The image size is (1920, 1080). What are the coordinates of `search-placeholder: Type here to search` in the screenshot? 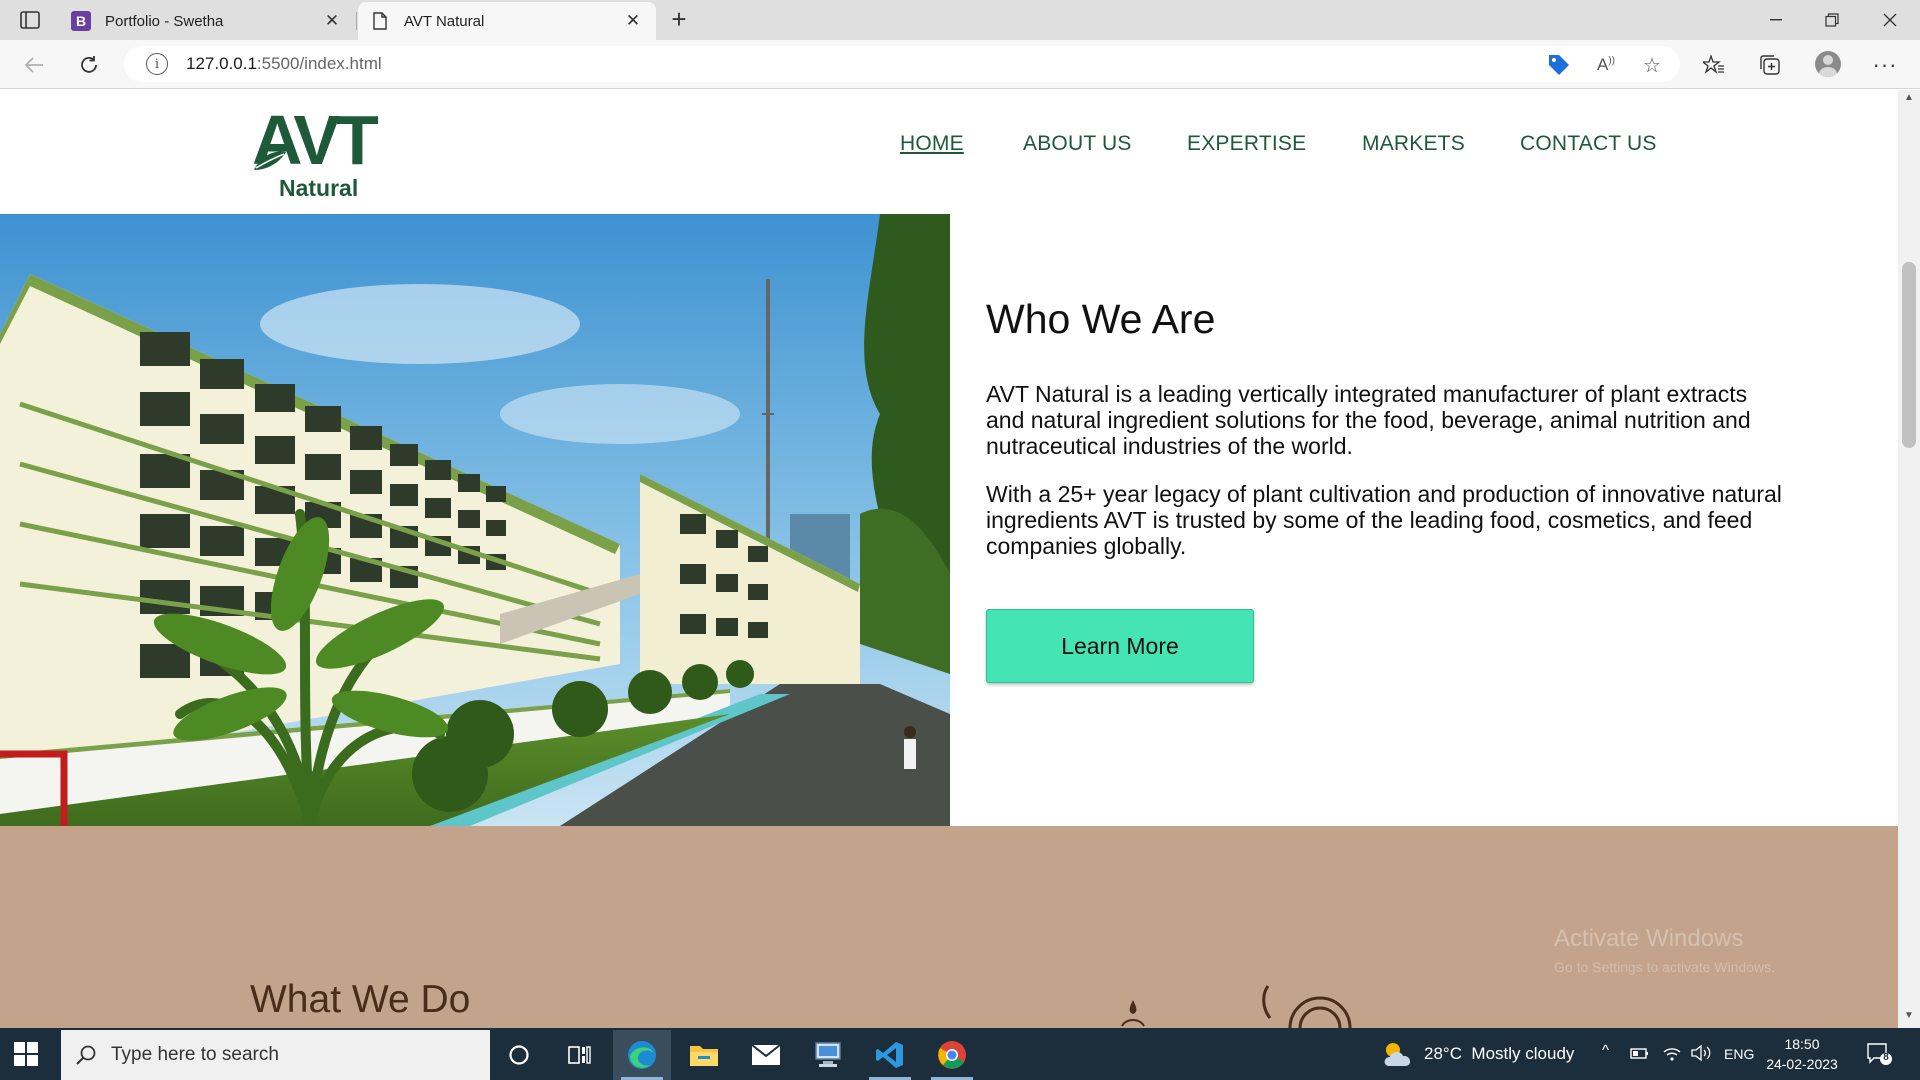 It's located at (195, 1054).